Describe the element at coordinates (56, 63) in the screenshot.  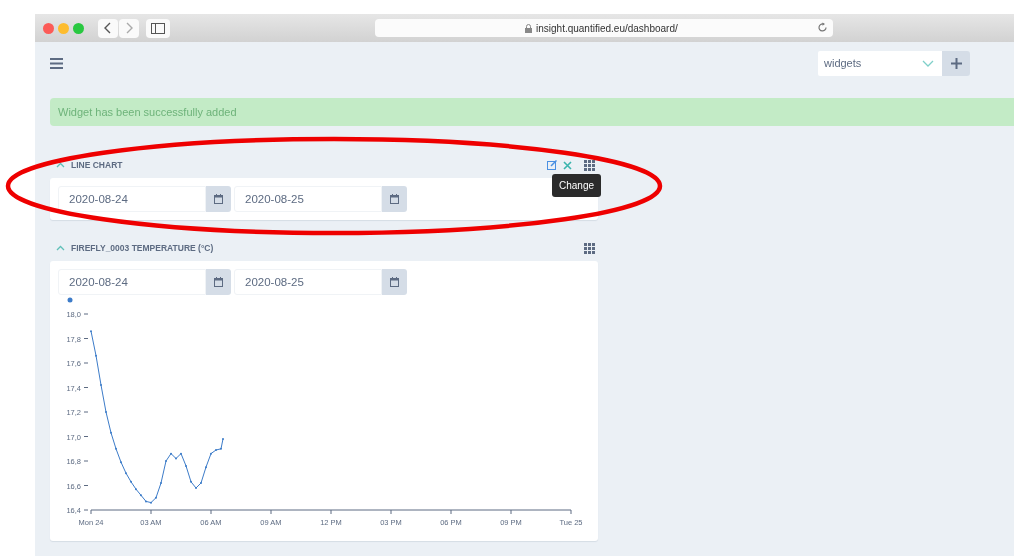
I see `menu-icon` at that location.